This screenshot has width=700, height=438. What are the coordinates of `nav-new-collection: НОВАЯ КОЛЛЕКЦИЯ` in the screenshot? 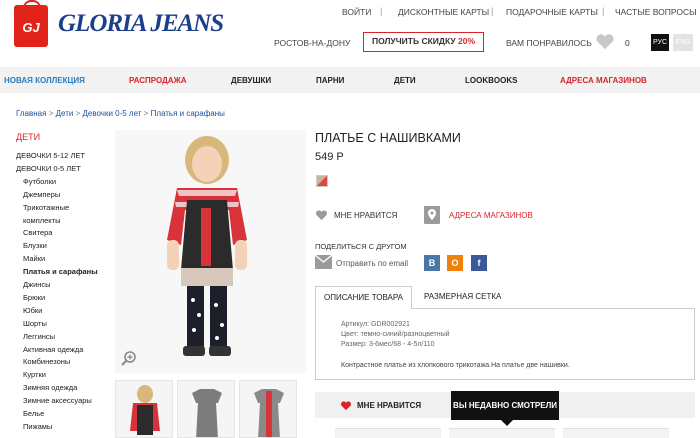 It's located at (44, 80).